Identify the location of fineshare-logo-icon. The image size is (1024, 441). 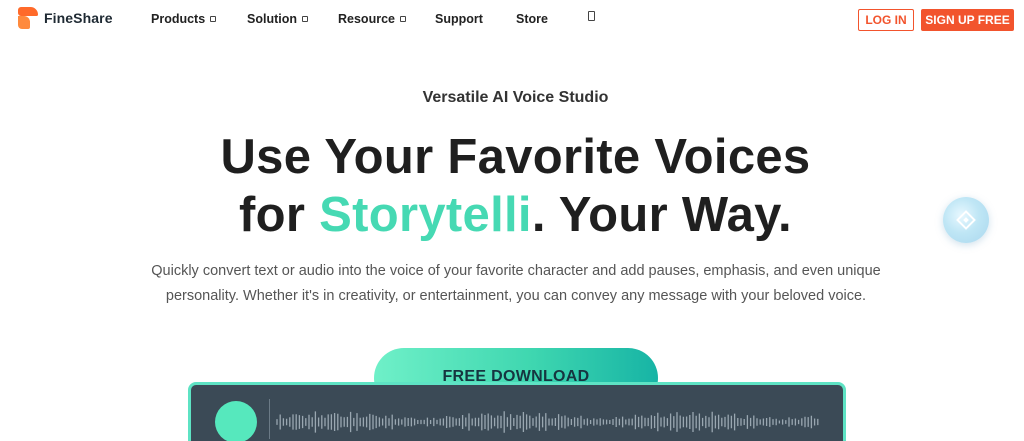
(28, 18).